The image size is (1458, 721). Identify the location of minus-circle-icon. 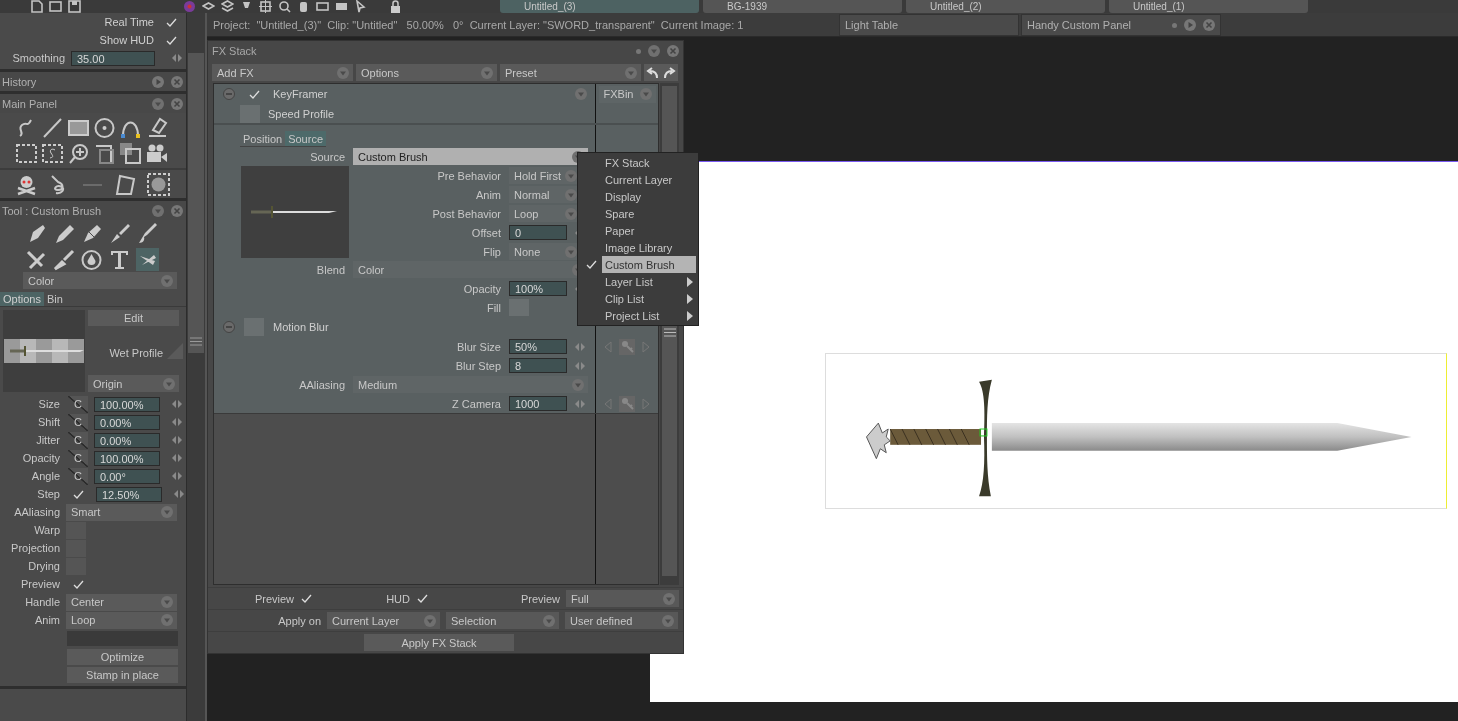
(229, 327).